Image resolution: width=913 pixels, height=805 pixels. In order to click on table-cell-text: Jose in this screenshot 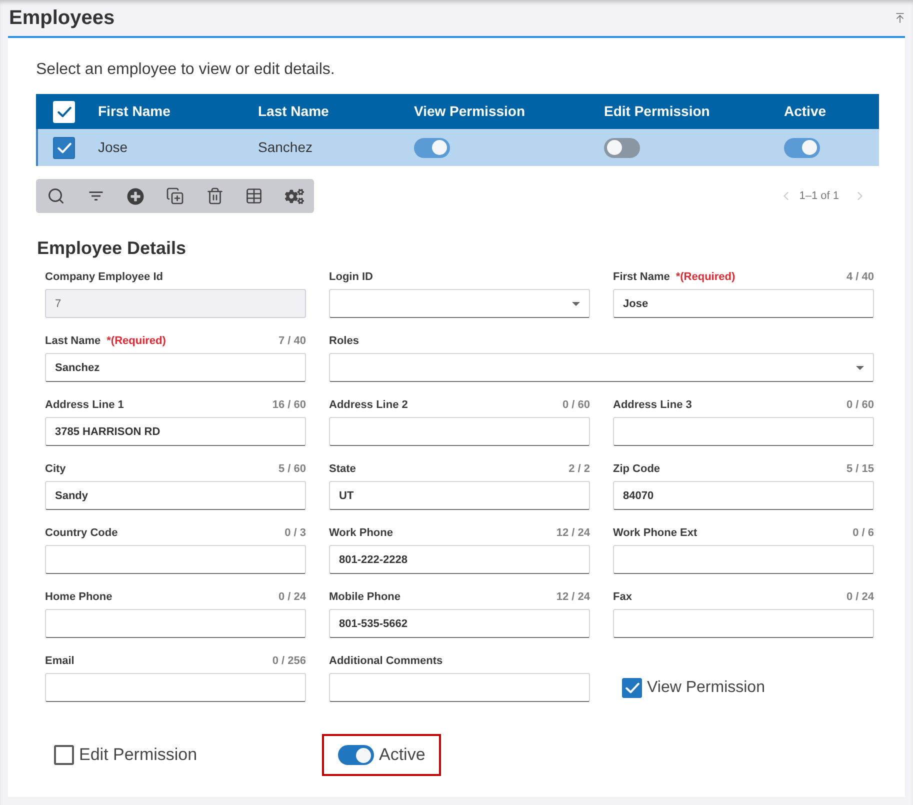, I will do `click(113, 147)`.